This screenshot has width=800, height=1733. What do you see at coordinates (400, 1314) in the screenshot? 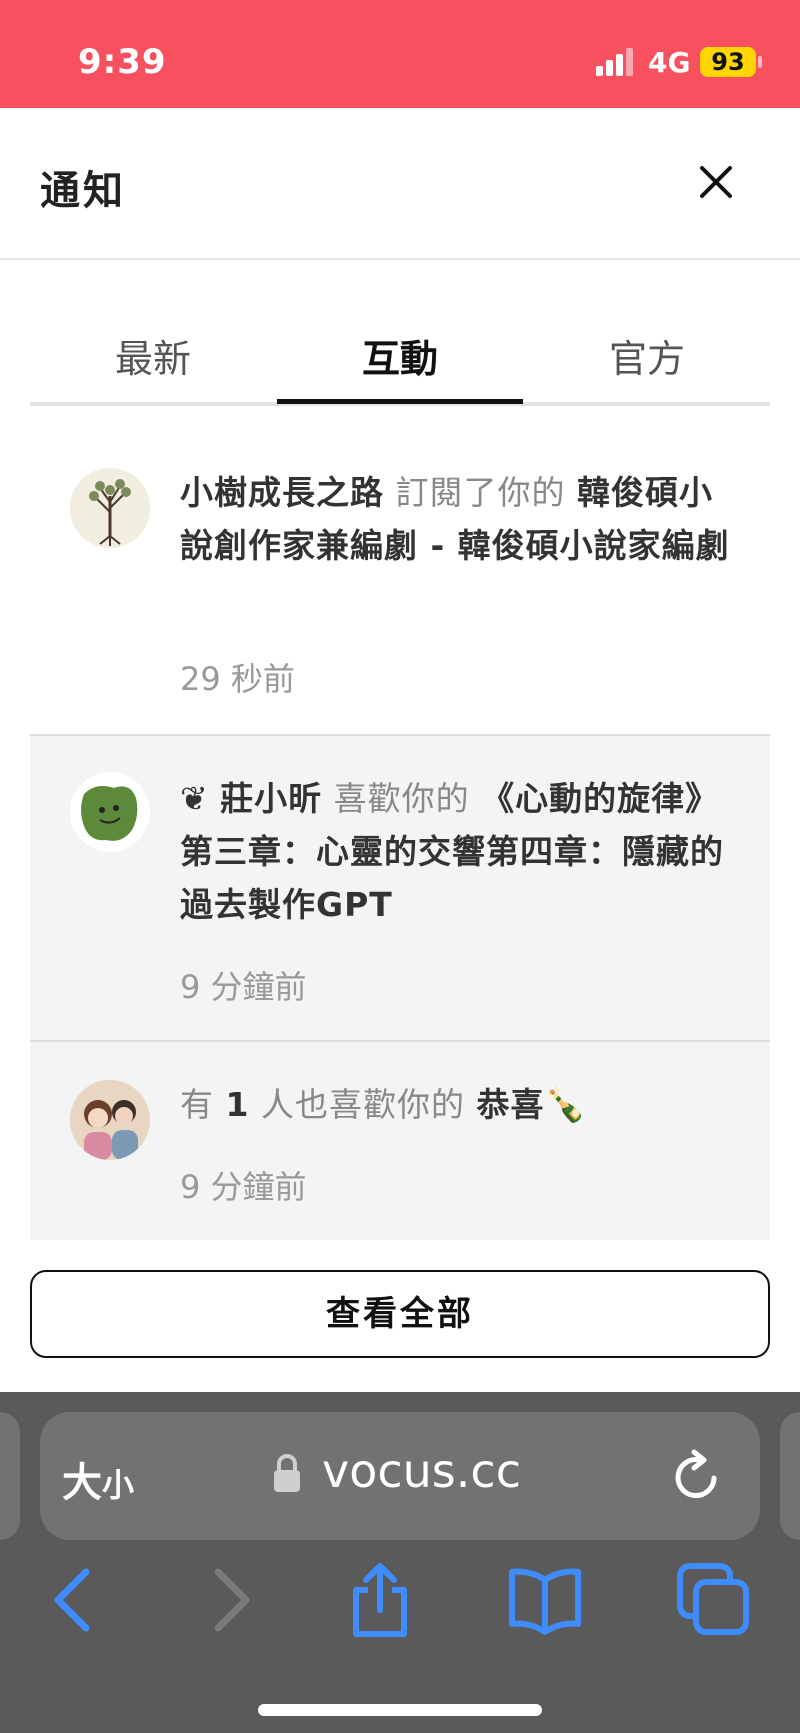
I see `view-all-button: 查看全部` at bounding box center [400, 1314].